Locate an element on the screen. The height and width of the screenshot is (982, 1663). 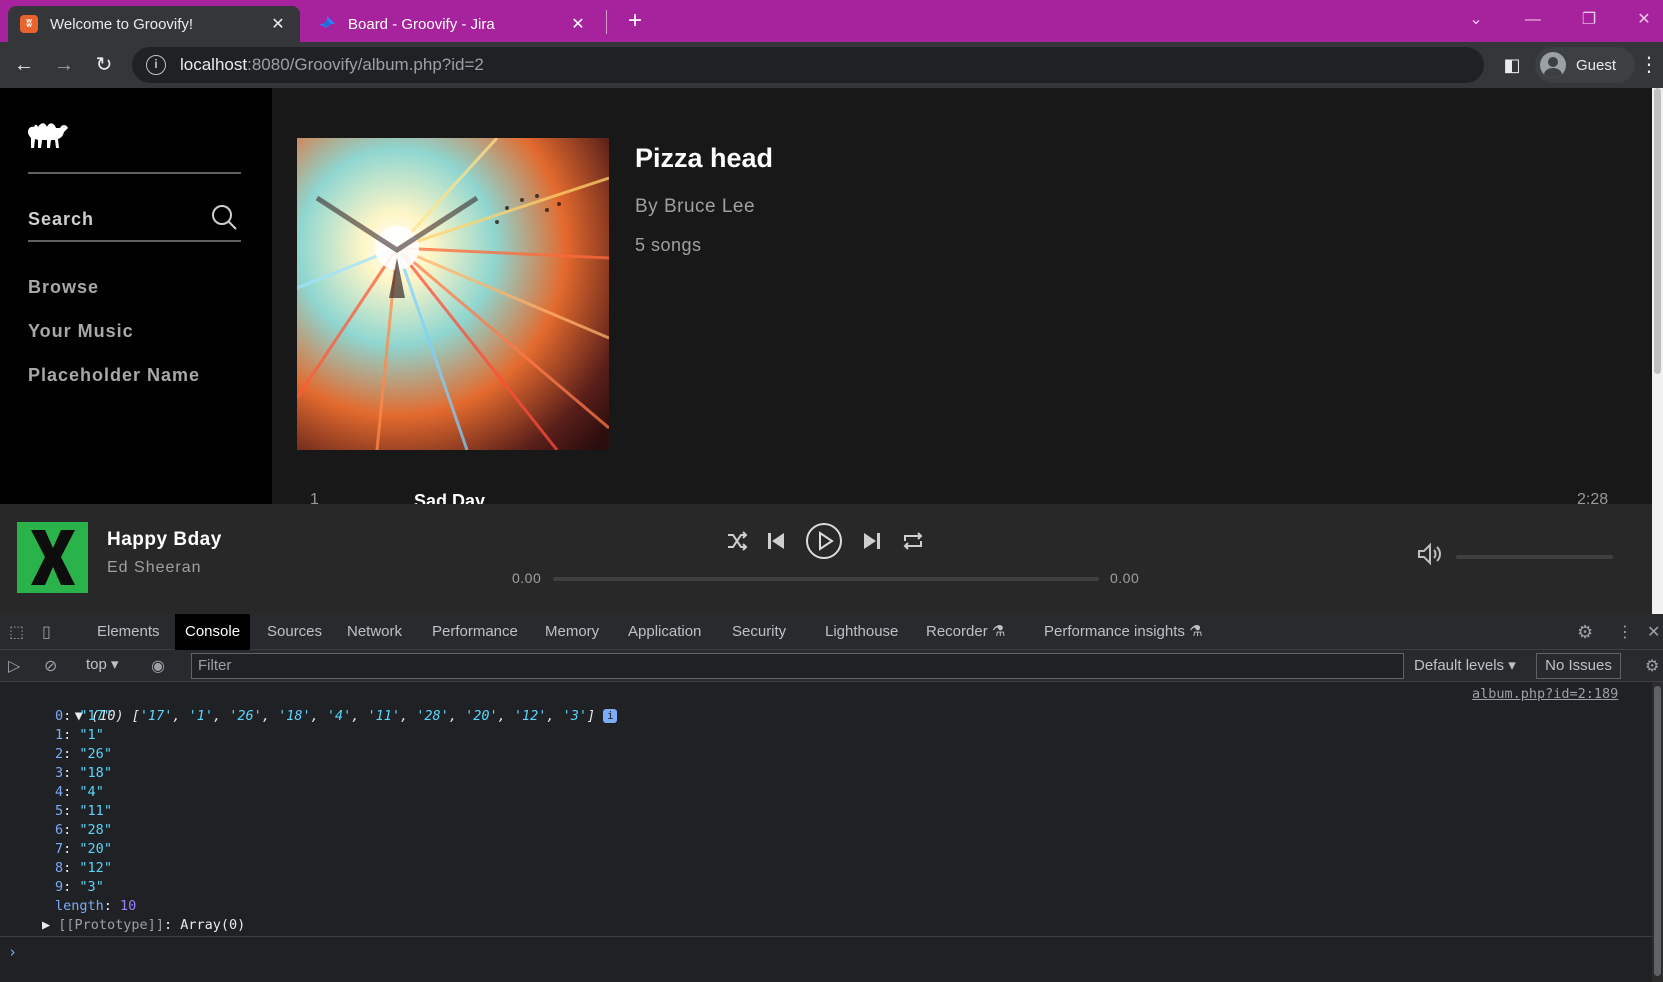
tab-jira: Board - Groovify - Jira ✕ is located at coordinates (453, 24).